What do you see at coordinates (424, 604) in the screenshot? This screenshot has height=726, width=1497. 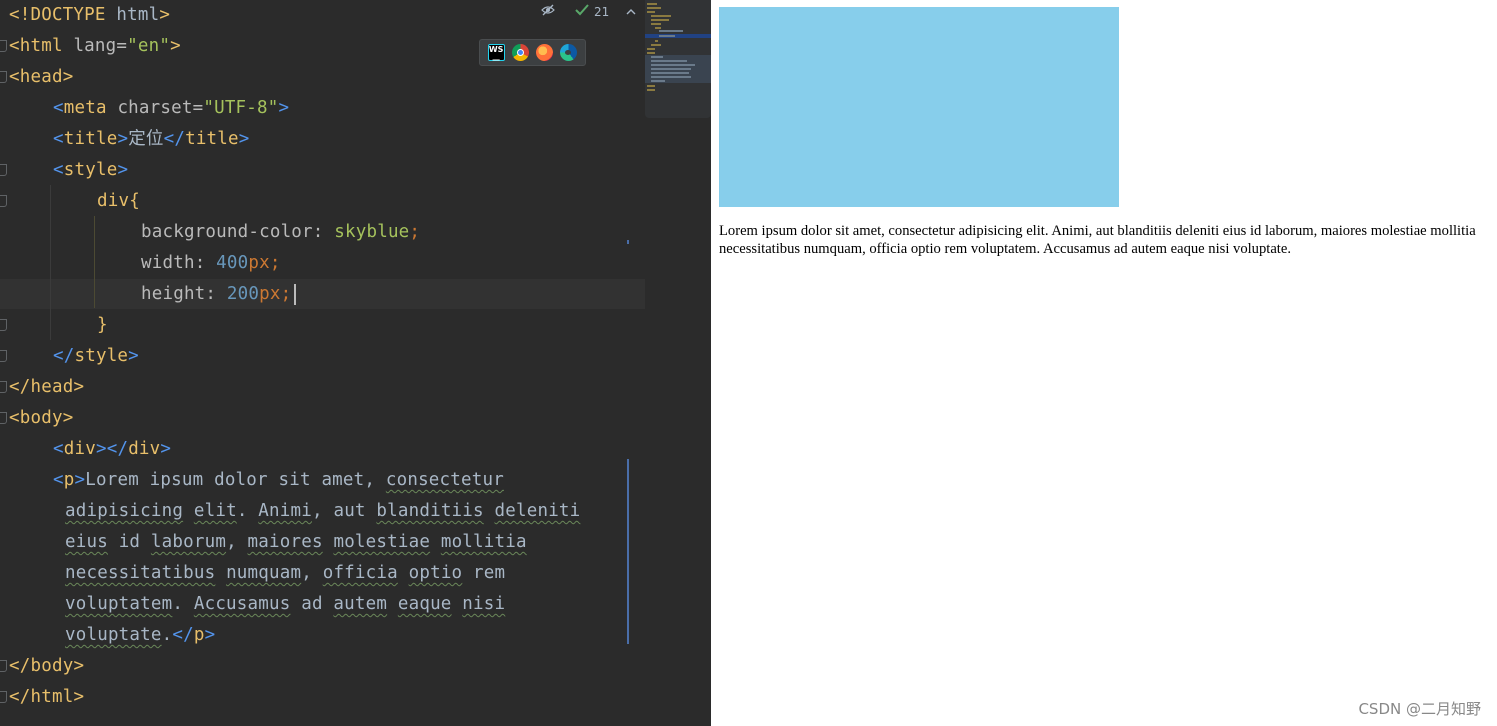 I see `p-text: eaque` at bounding box center [424, 604].